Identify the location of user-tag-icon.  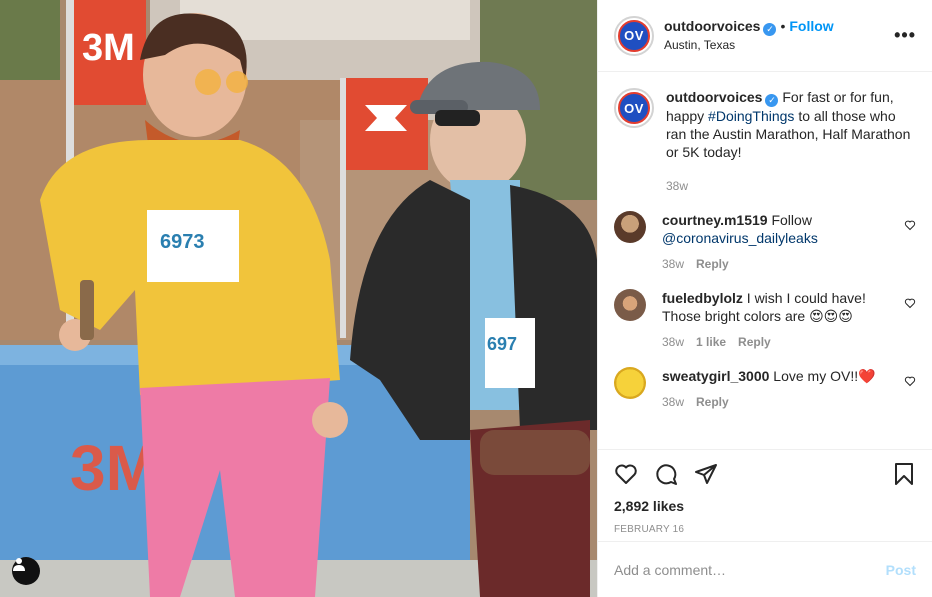
(19, 564).